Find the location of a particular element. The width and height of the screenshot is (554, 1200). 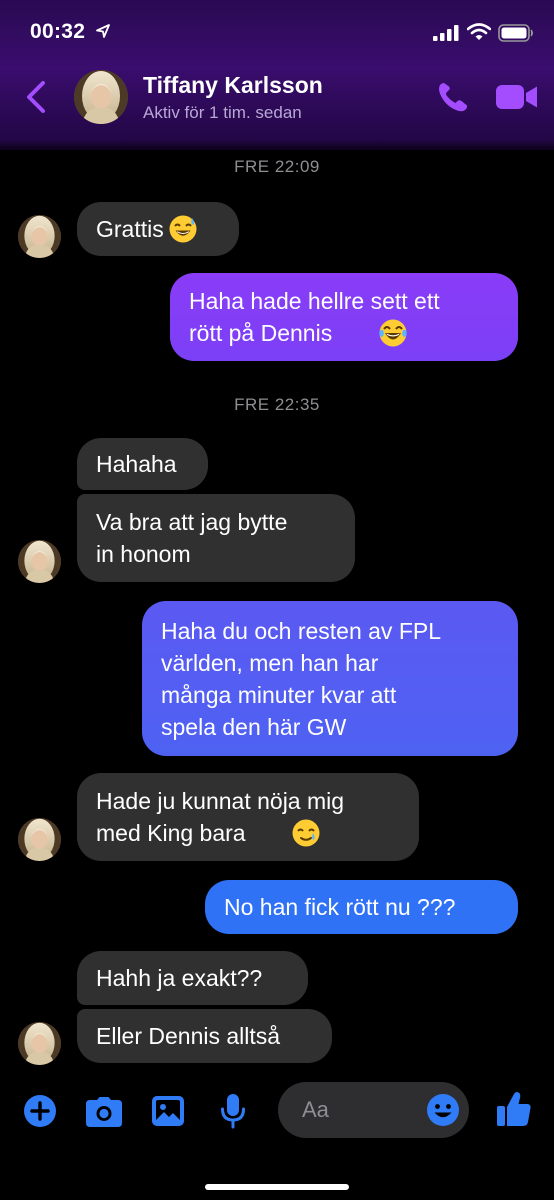

cellular-signal-icon is located at coordinates (446, 33).